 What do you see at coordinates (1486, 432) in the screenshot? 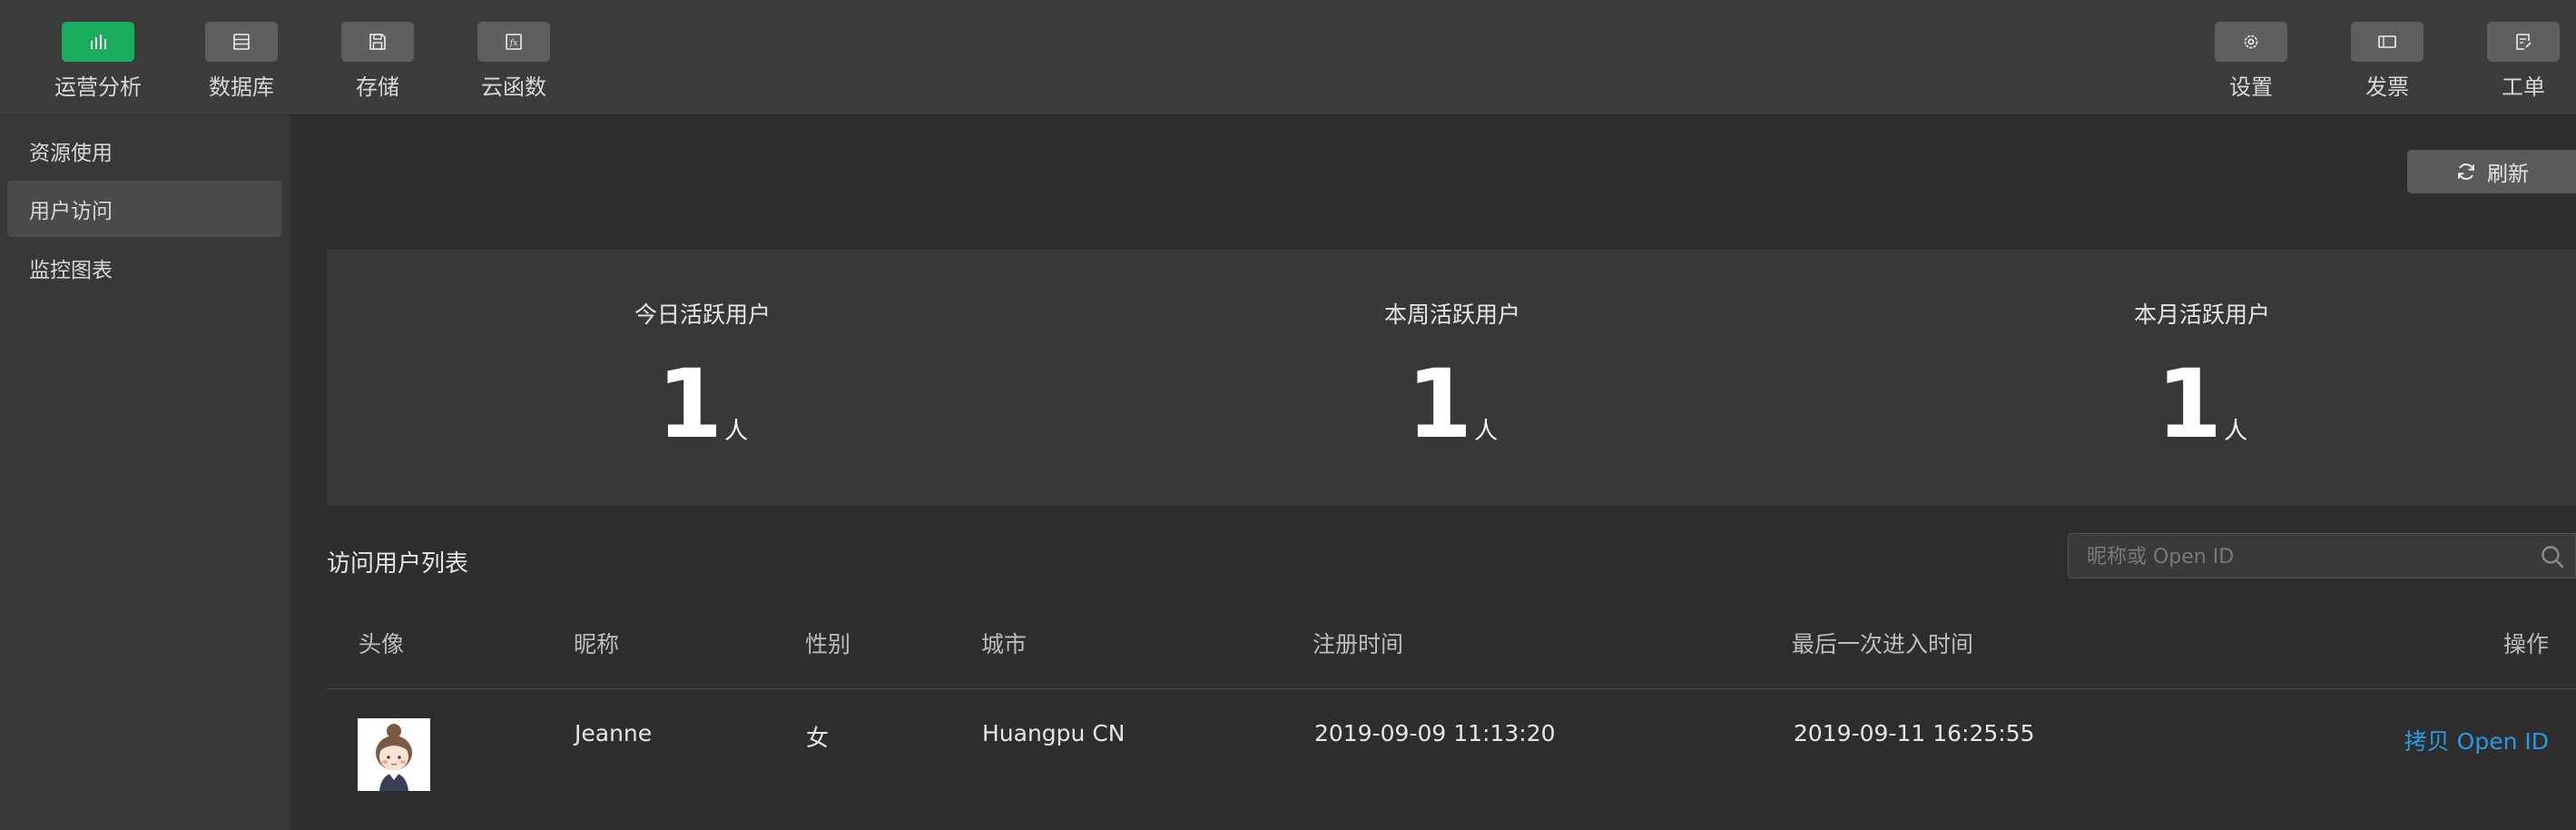
I see `stat-week-unit: 人` at bounding box center [1486, 432].